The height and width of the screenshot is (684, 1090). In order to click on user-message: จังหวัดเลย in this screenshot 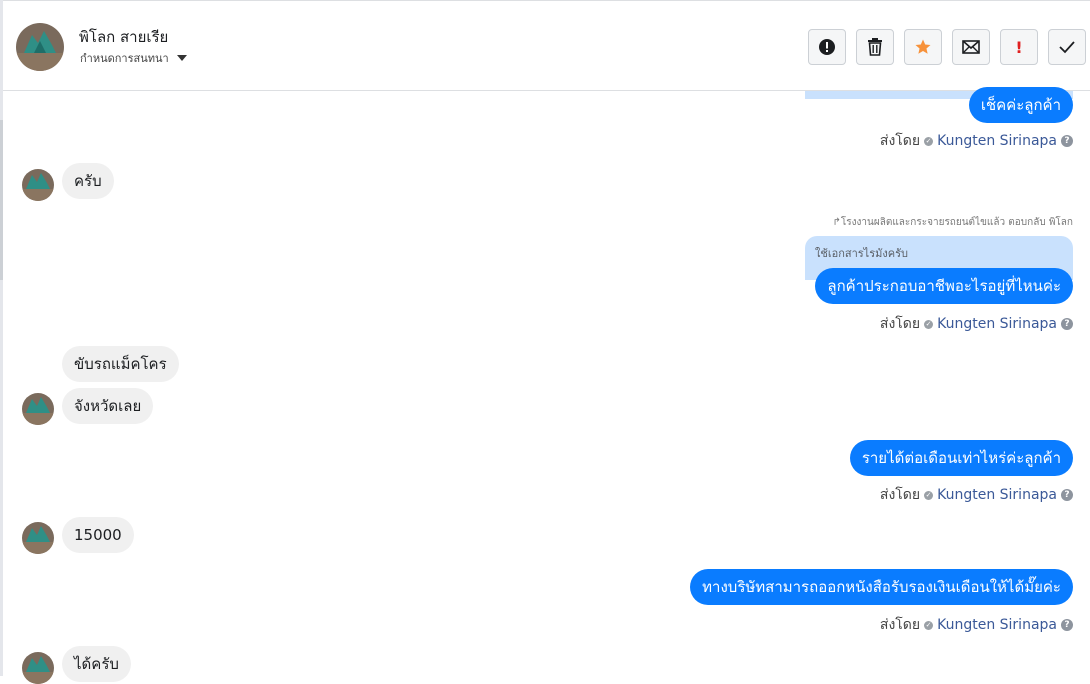, I will do `click(108, 406)`.